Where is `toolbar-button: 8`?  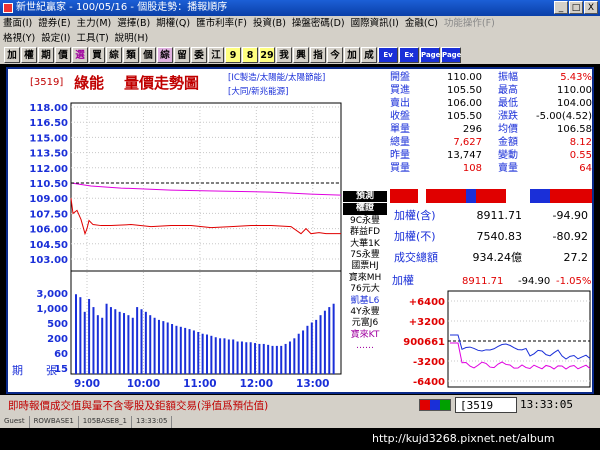
toolbar-button: 8 is located at coordinates (250, 55).